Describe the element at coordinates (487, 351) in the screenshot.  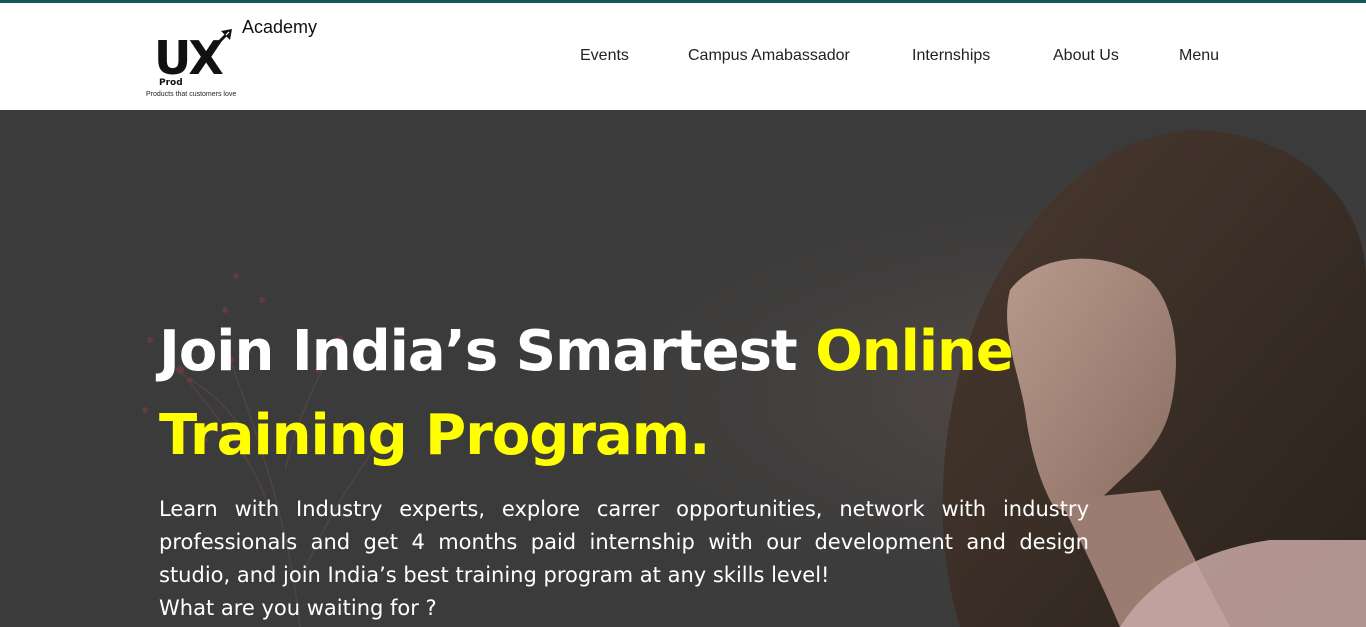
I see `hero-title-white: Join India’s Smartest` at that location.